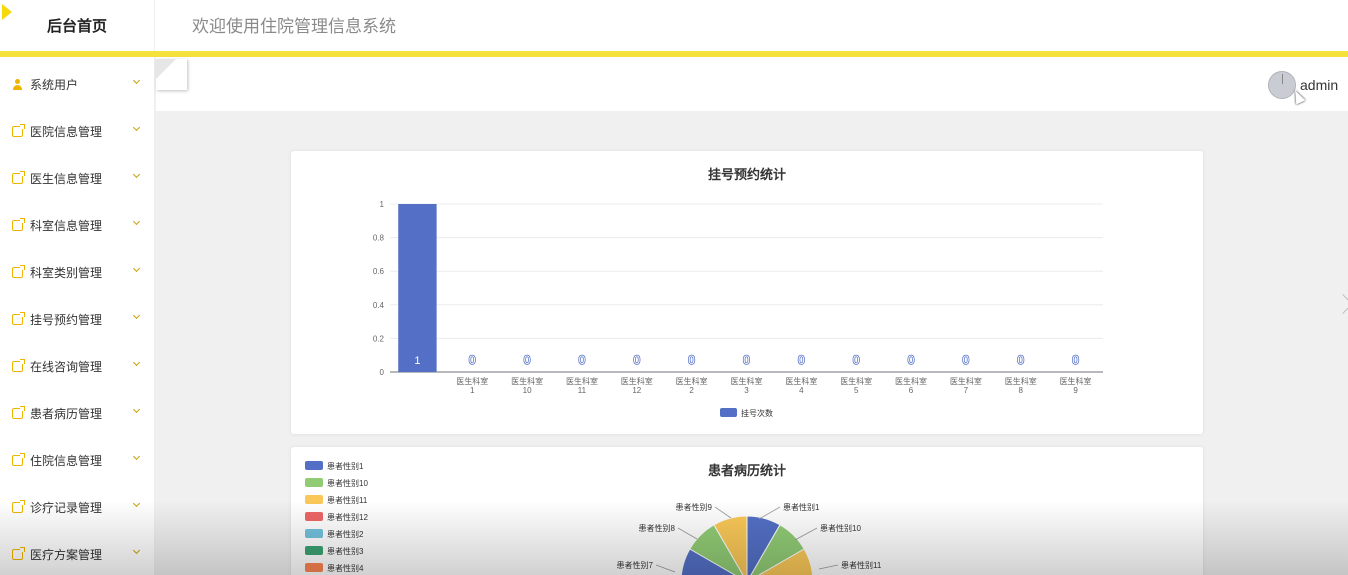 The image size is (1348, 575). I want to click on pie-label: 患者性别7, so click(635, 565).